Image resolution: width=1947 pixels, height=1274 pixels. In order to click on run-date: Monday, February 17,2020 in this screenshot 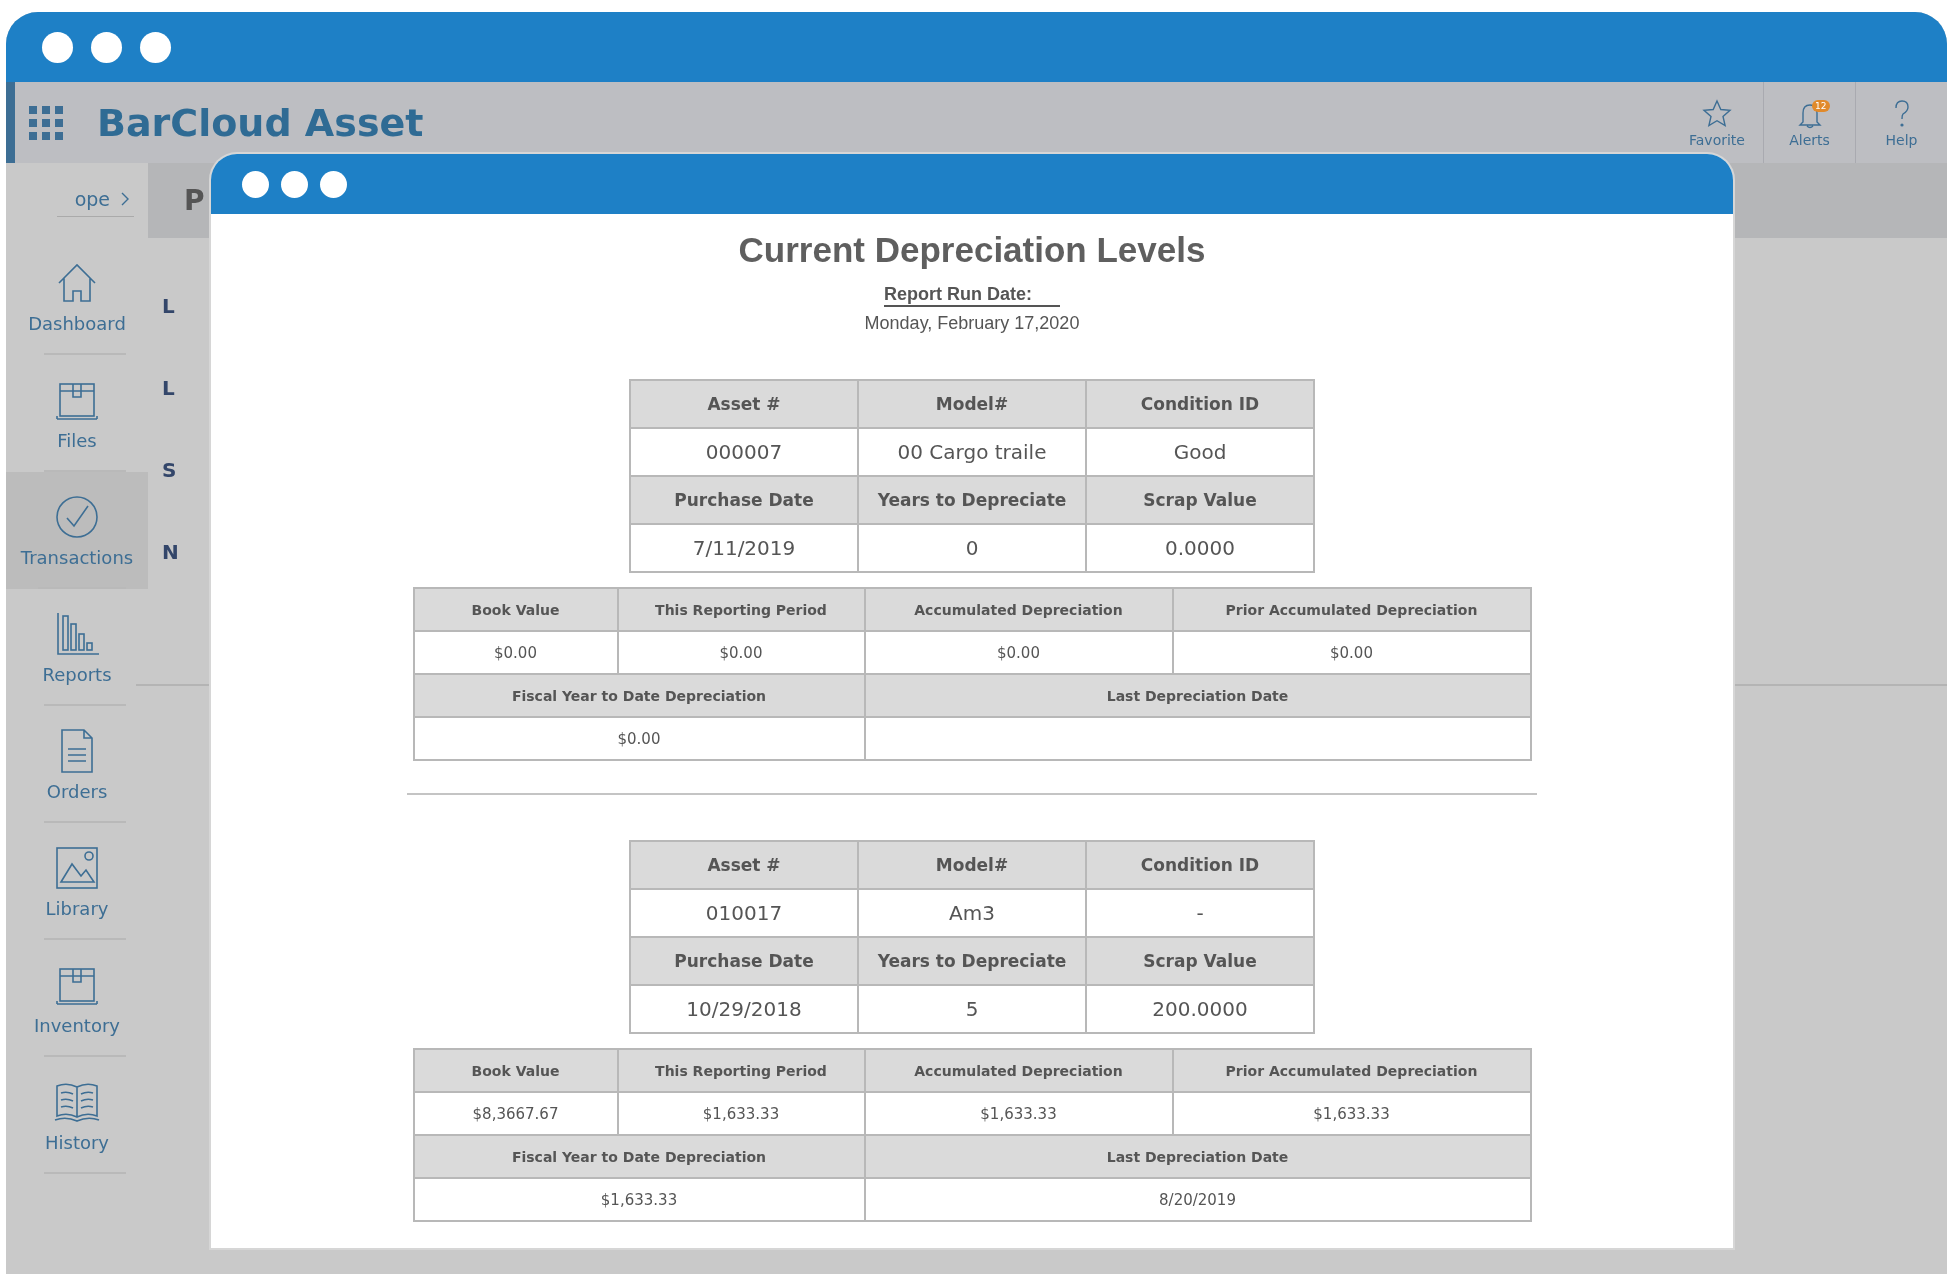, I will do `click(972, 323)`.